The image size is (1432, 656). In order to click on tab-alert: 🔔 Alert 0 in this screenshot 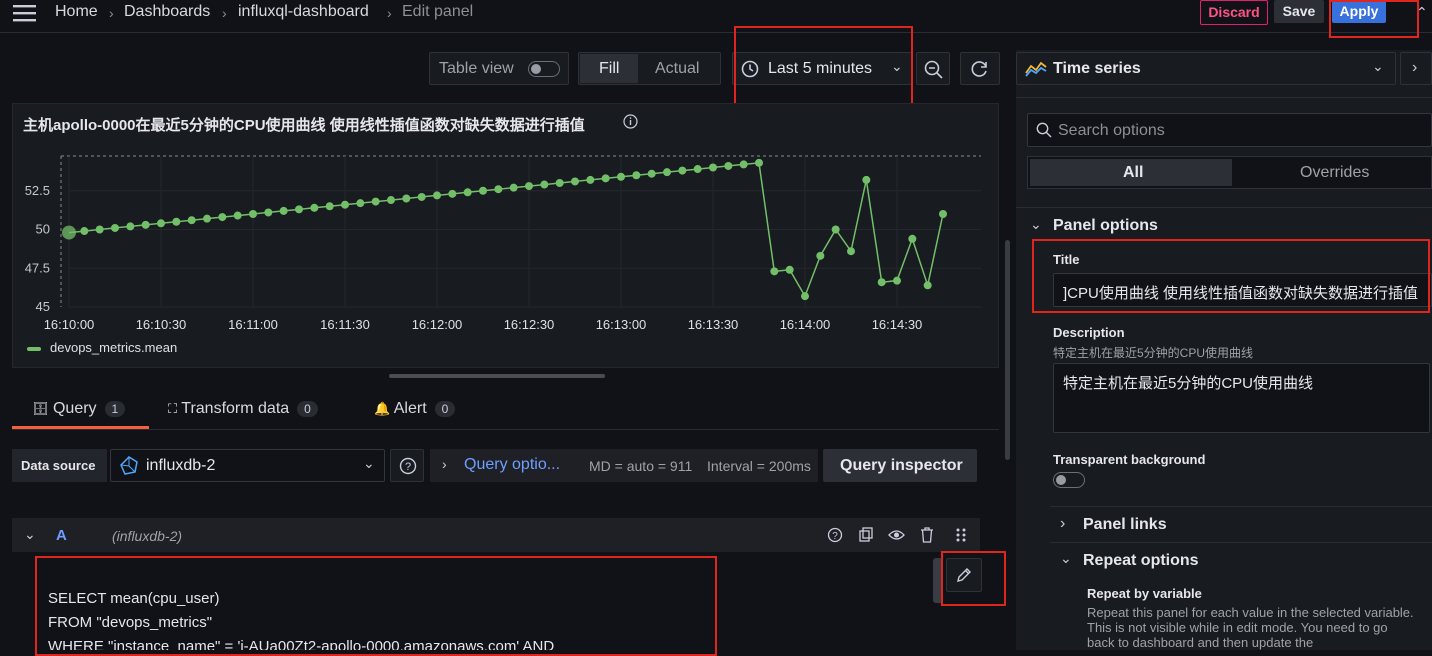, I will do `click(415, 409)`.